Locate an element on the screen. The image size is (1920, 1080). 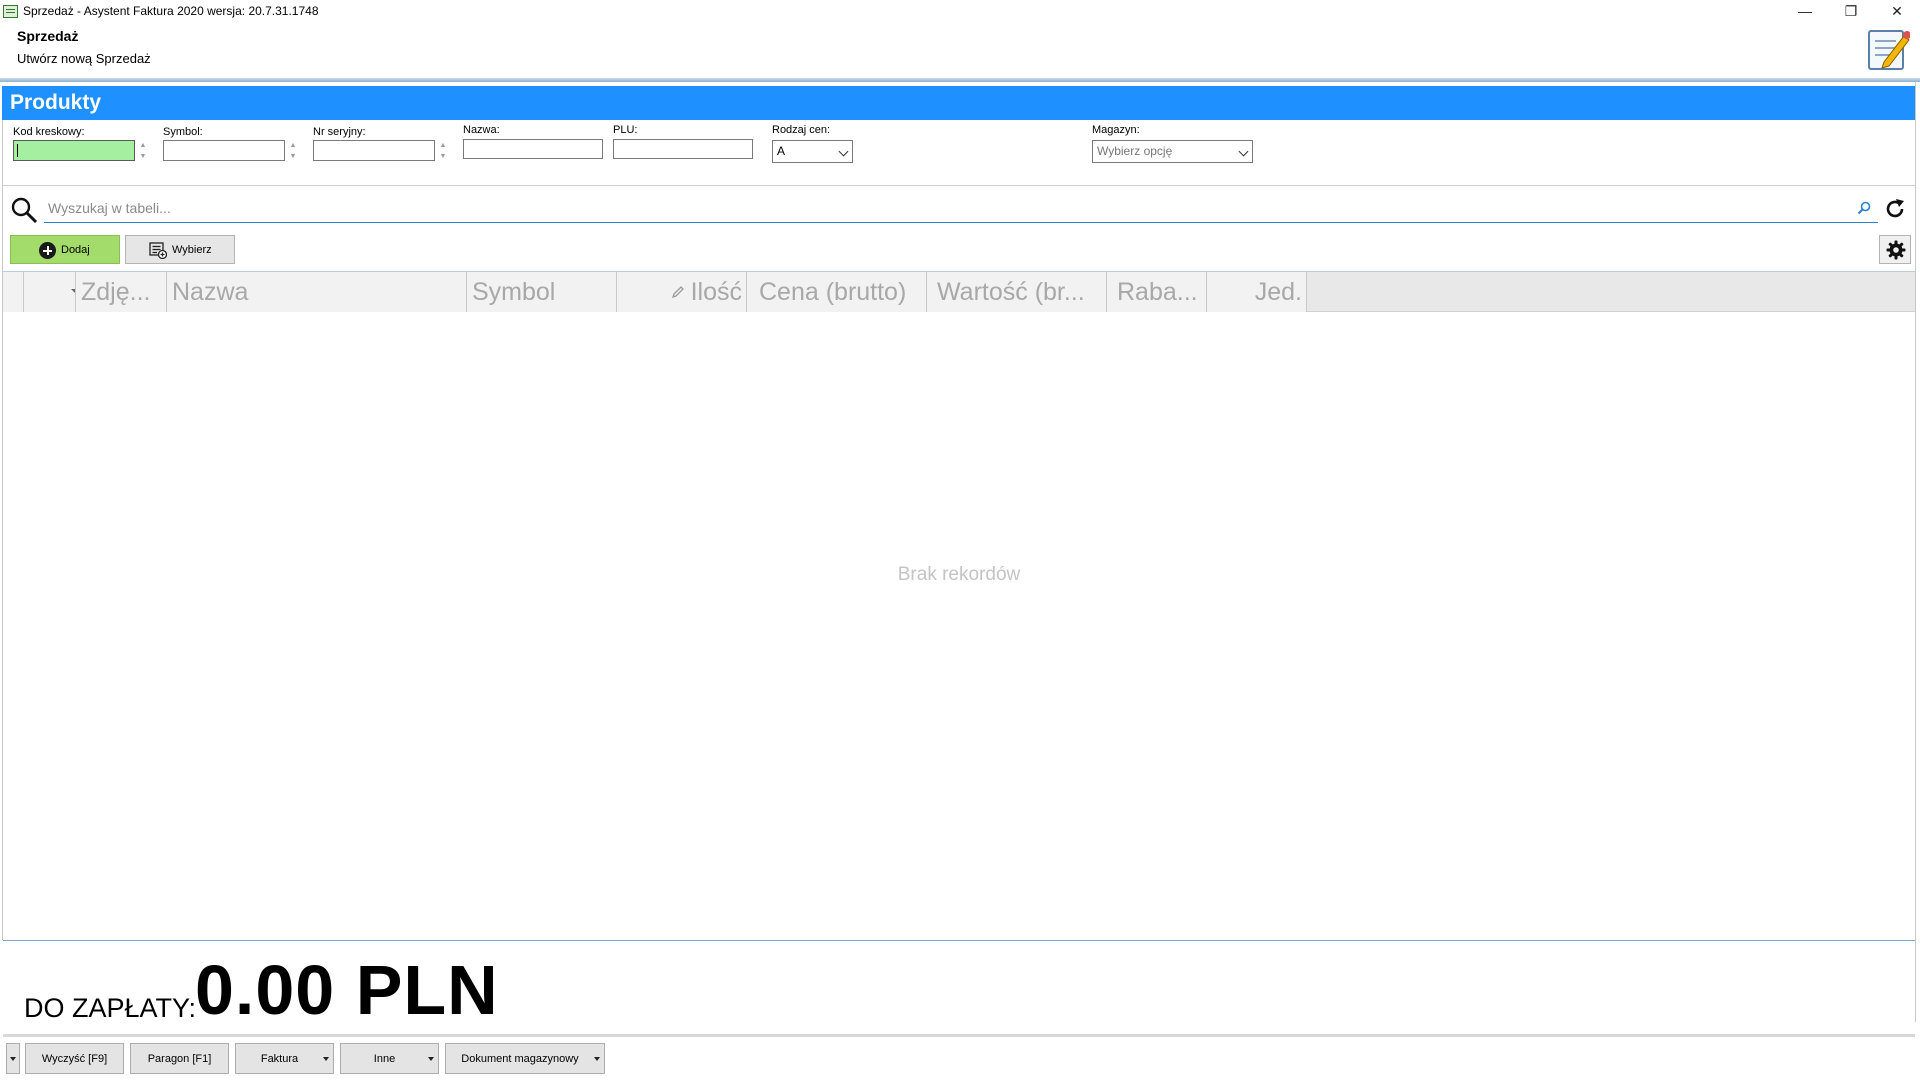
column-header-quantity: Ilość is located at coordinates (682, 292).